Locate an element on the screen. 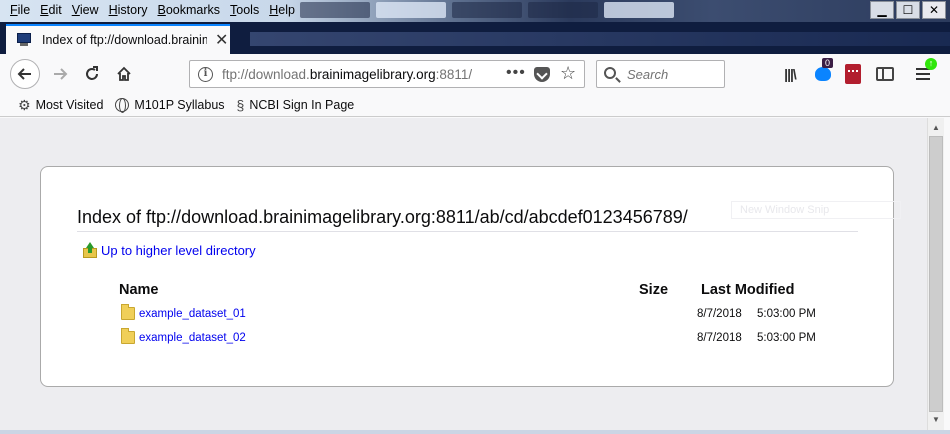 The width and height of the screenshot is (950, 434). extension-badge: 0 is located at coordinates (828, 63).